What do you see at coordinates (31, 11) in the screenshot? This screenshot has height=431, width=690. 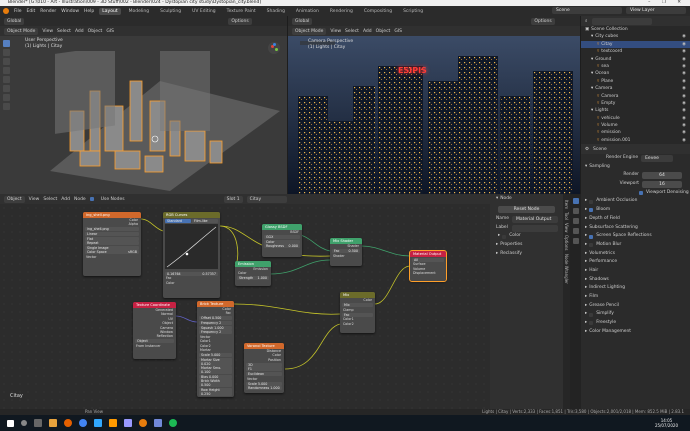 I see `menu-edit: Edit` at bounding box center [31, 11].